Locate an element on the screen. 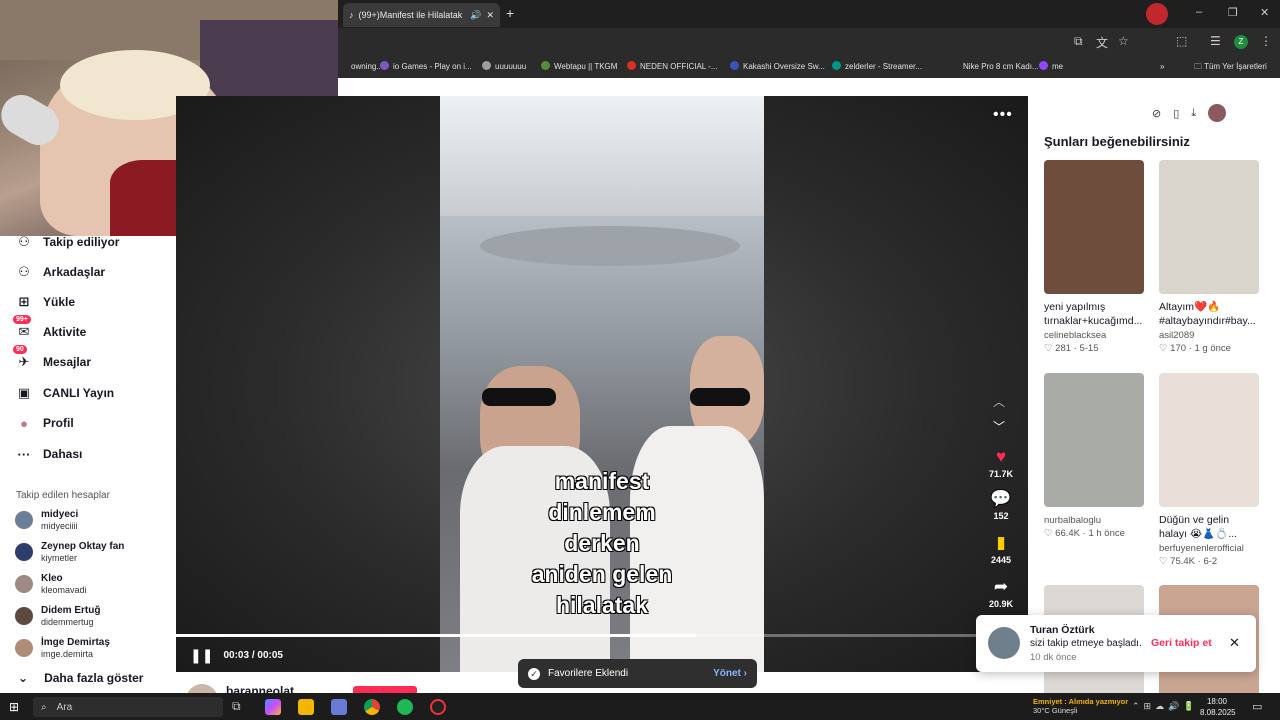  download-icon: ⤓ is located at coordinates (1193, 113).